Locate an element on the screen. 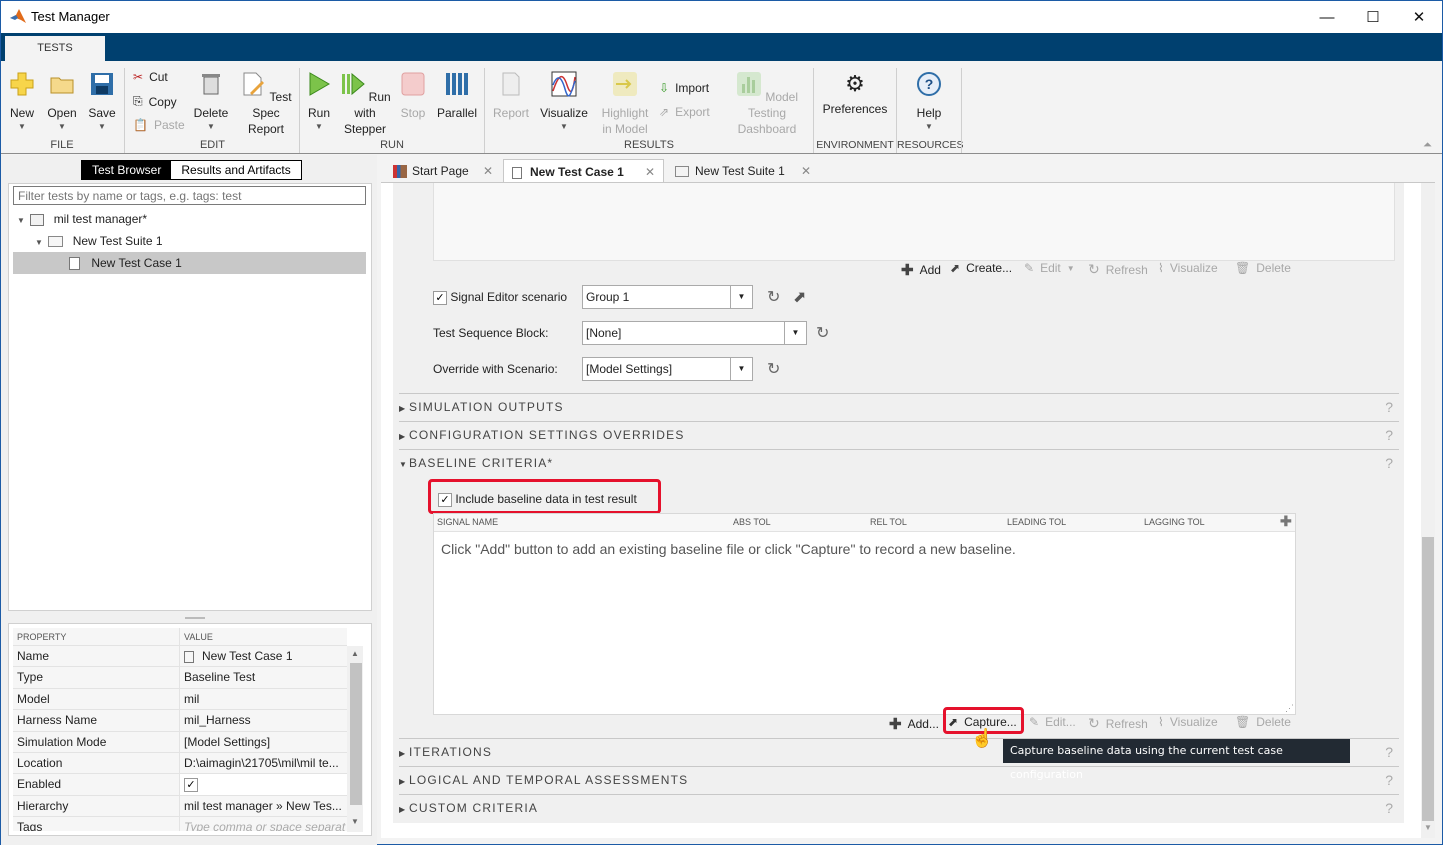  close-button: ✕ is located at coordinates (1419, 17).